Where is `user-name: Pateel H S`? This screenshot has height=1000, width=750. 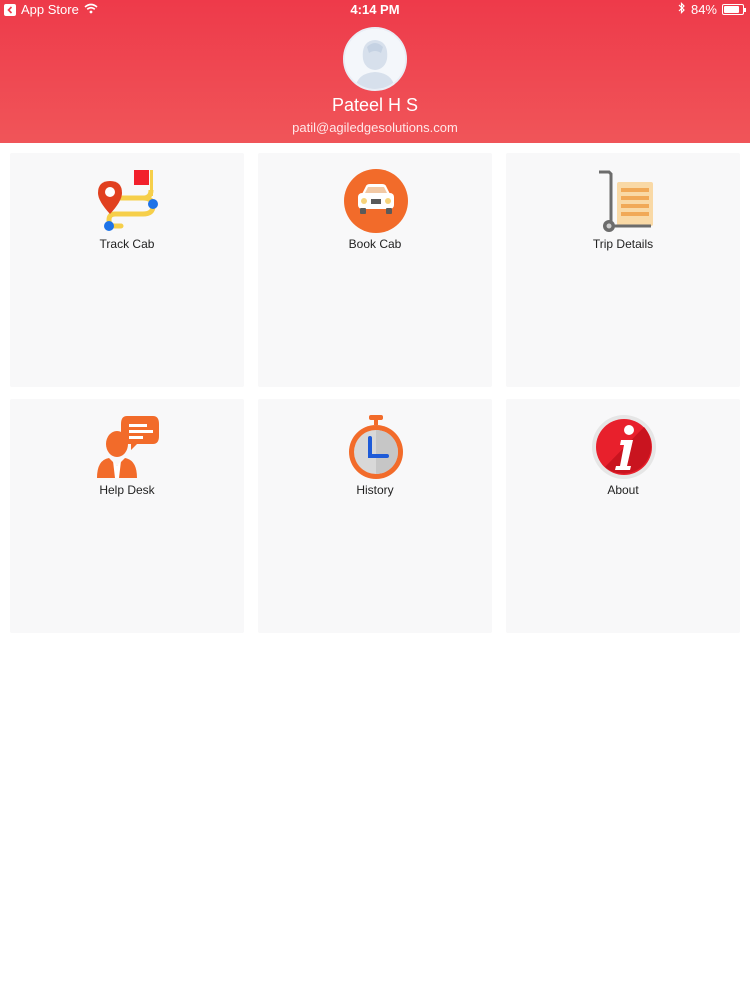
user-name: Pateel H S is located at coordinates (375, 105).